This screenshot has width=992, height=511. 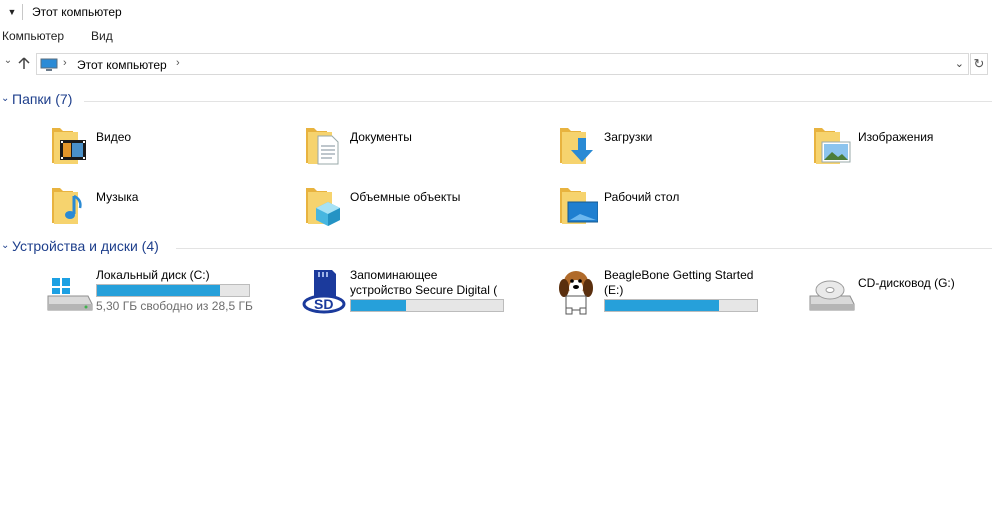 What do you see at coordinates (979, 64) in the screenshot?
I see `refresh-icon: ↻` at bounding box center [979, 64].